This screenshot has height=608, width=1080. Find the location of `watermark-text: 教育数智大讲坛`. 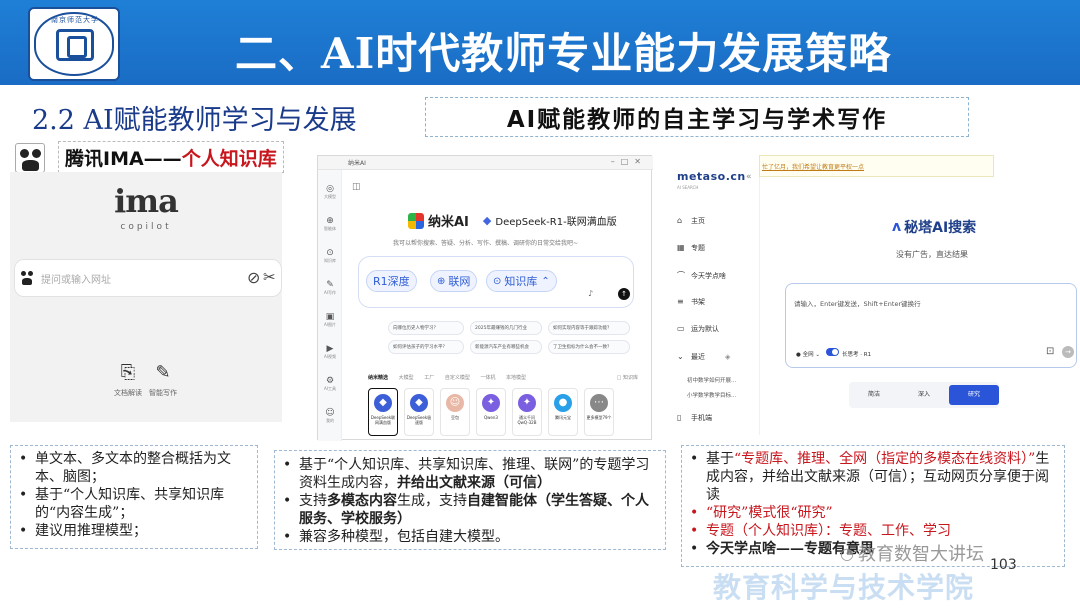

watermark-text: 教育数智大讲坛 is located at coordinates (920, 554).